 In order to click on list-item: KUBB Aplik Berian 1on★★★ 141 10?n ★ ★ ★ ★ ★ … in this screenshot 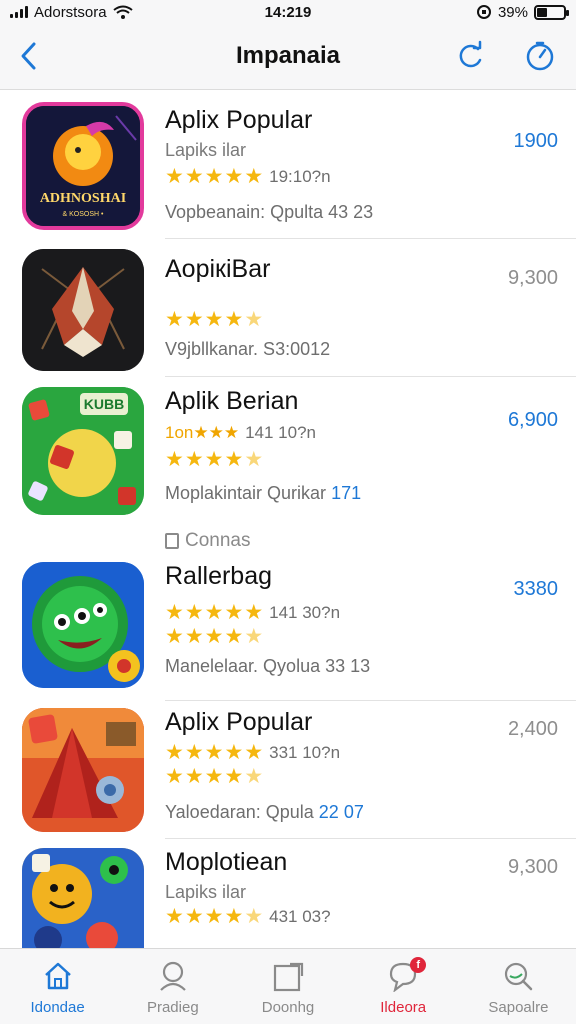, I will do `click(288, 452)`.